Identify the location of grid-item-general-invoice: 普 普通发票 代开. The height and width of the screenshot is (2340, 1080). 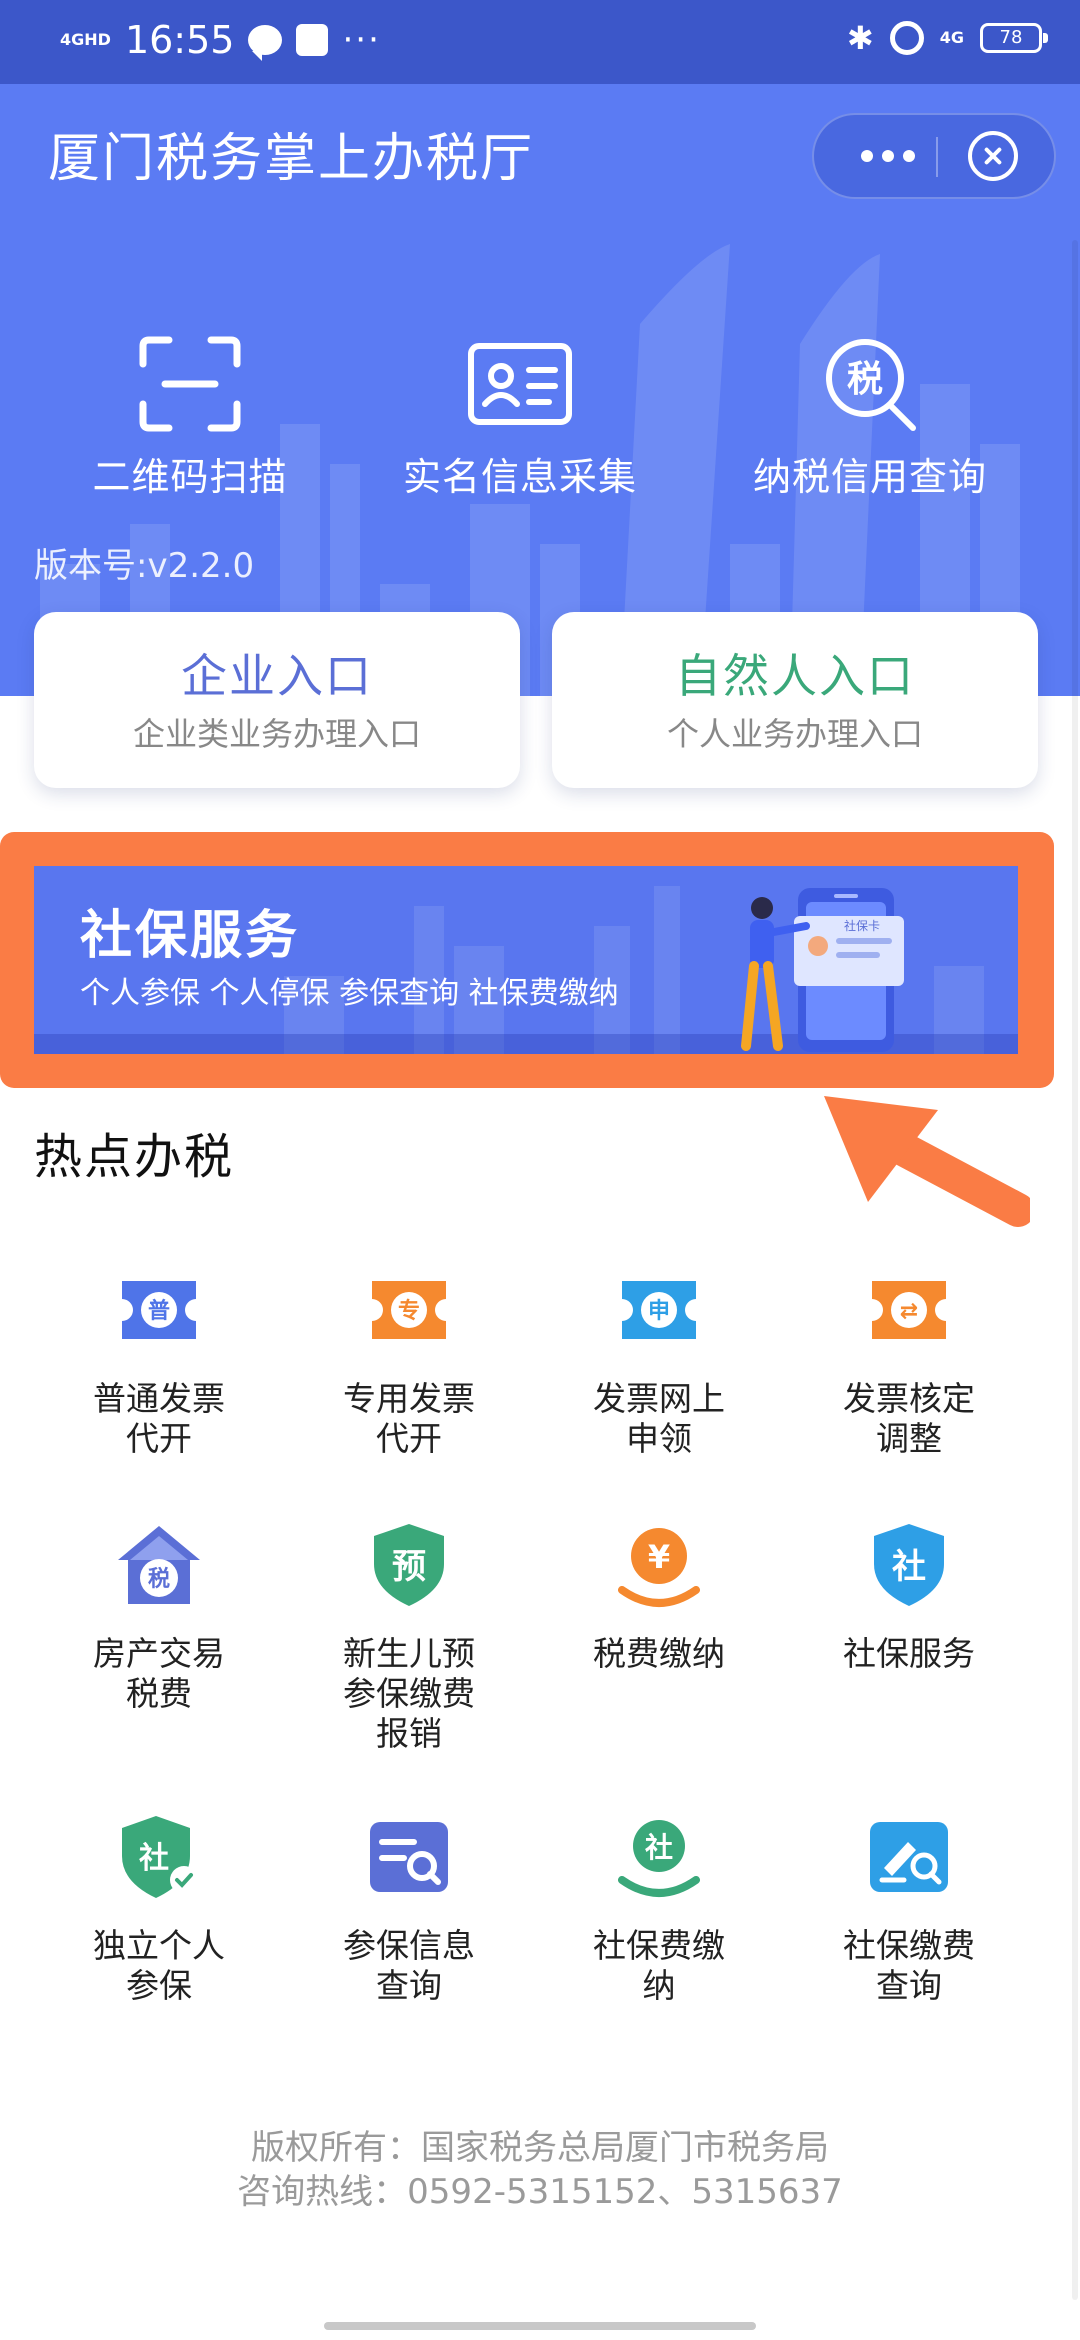
(159, 1362).